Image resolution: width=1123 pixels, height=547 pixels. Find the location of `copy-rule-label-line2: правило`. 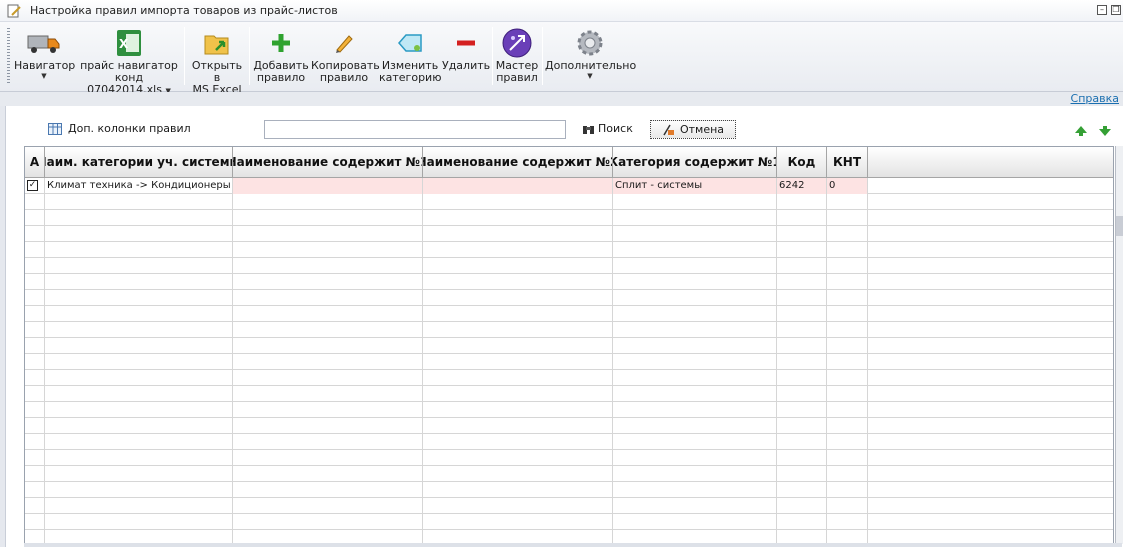

copy-rule-label-line2: правило is located at coordinates (344, 77).